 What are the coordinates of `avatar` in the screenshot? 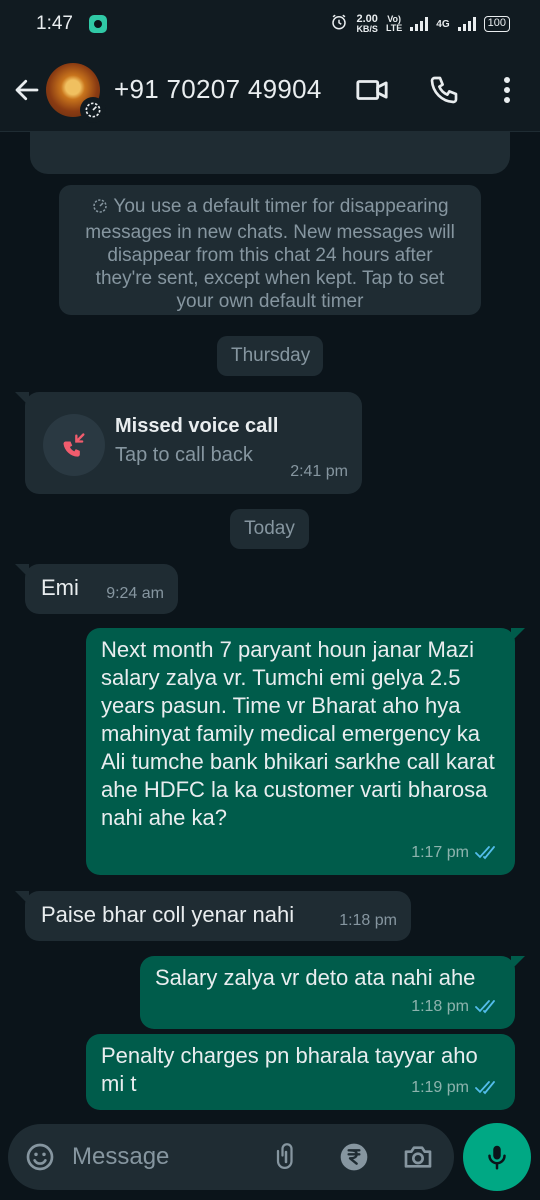 It's located at (76, 92).